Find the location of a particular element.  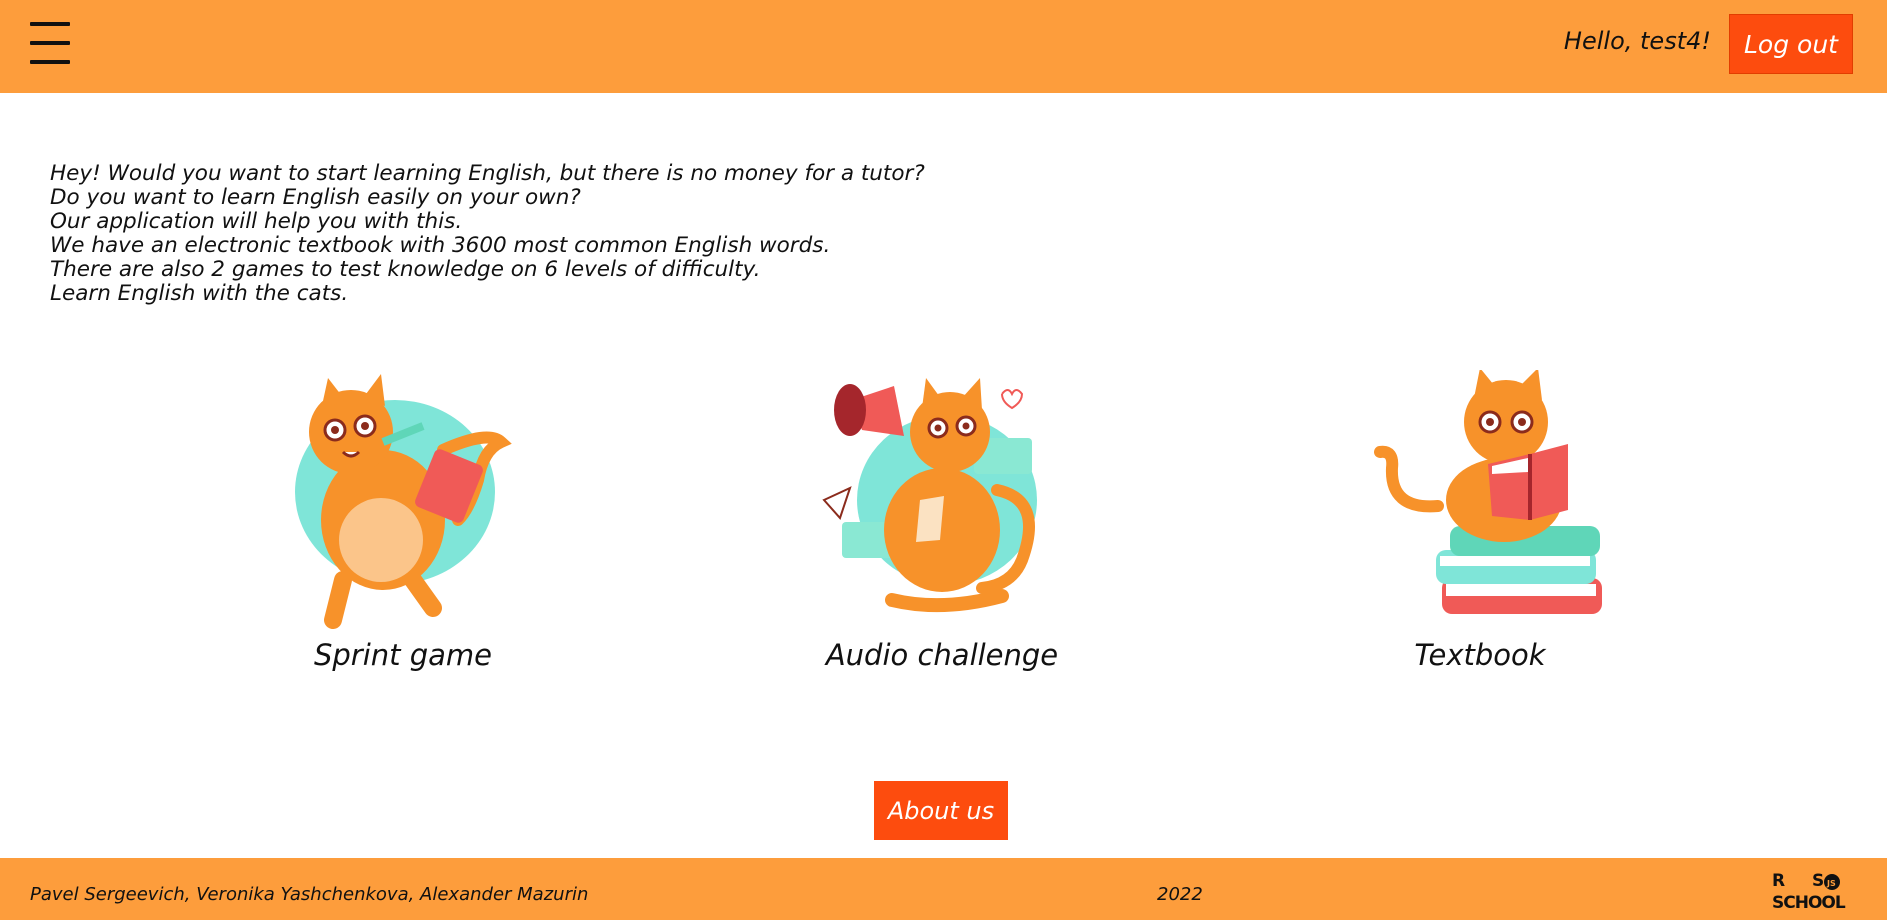

svg-text: SCHOOL is located at coordinates (1809, 902).